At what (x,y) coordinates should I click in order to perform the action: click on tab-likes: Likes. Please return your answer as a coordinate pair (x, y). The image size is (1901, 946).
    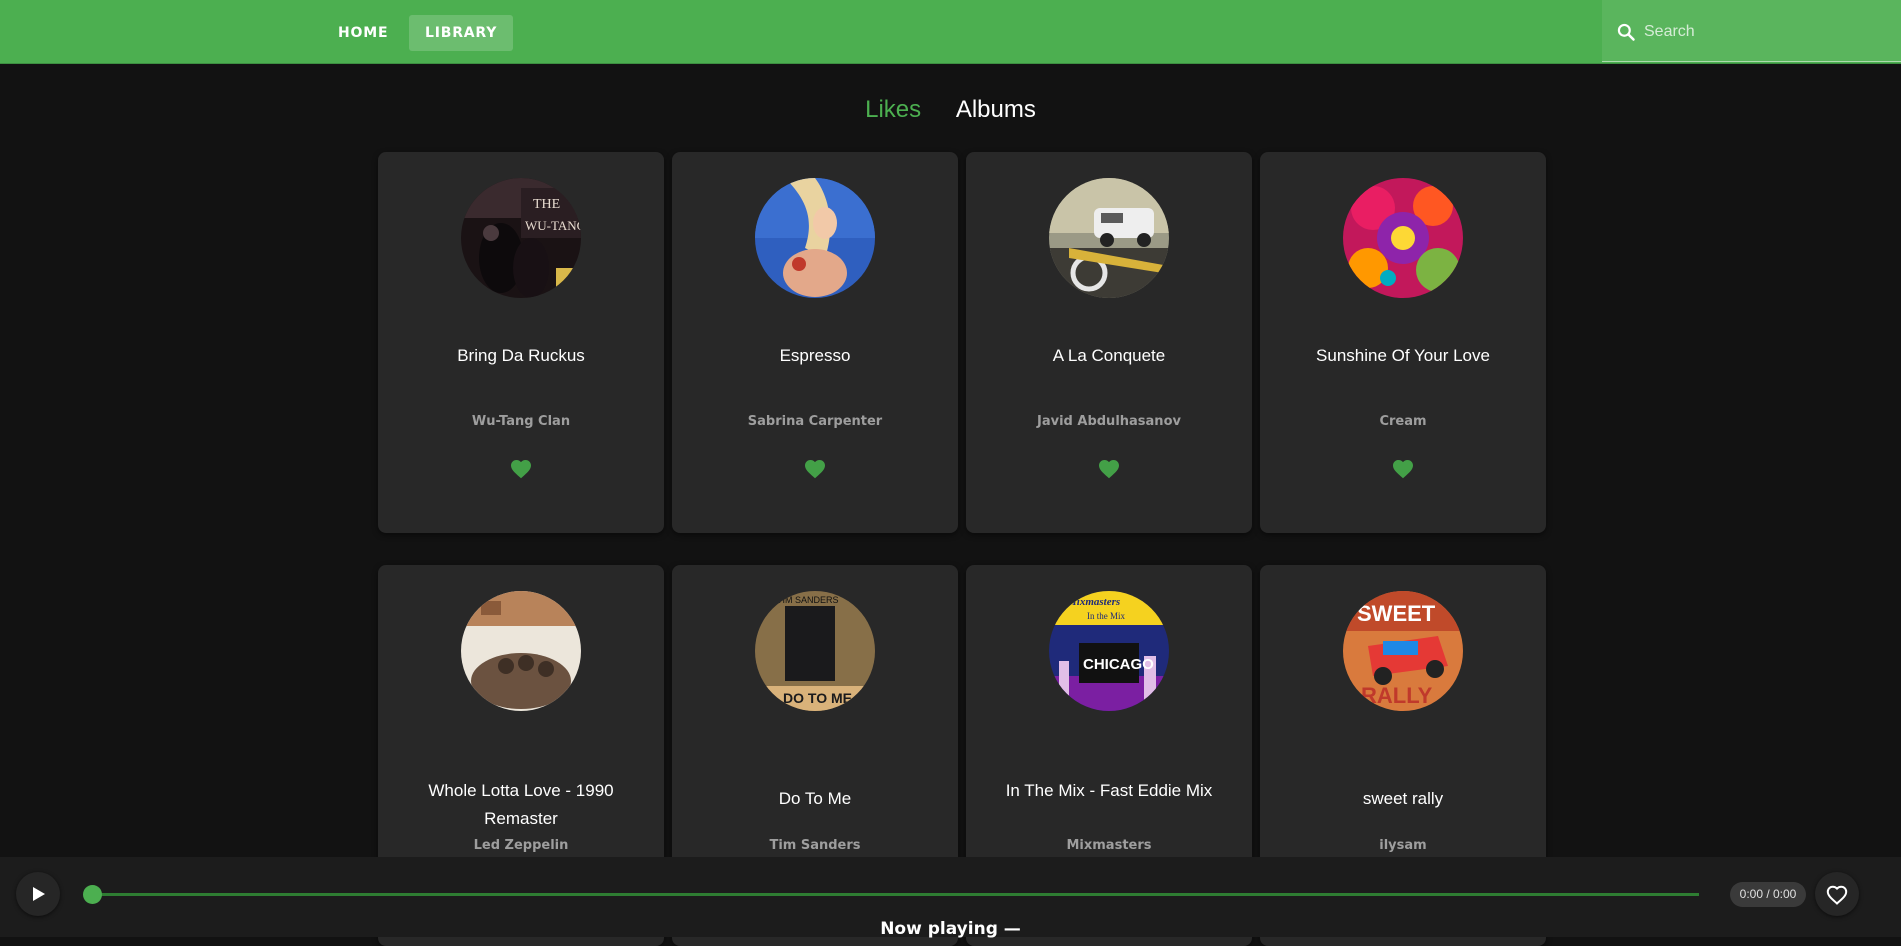
    Looking at the image, I should click on (893, 110).